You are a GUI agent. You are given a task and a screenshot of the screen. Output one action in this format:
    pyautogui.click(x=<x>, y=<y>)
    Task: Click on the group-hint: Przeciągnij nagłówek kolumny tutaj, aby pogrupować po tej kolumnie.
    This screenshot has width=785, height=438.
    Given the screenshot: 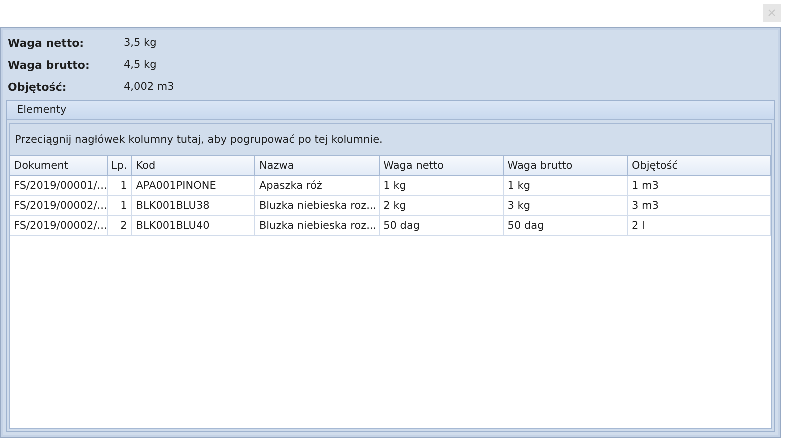 What is the action you would take?
    pyautogui.click(x=199, y=140)
    